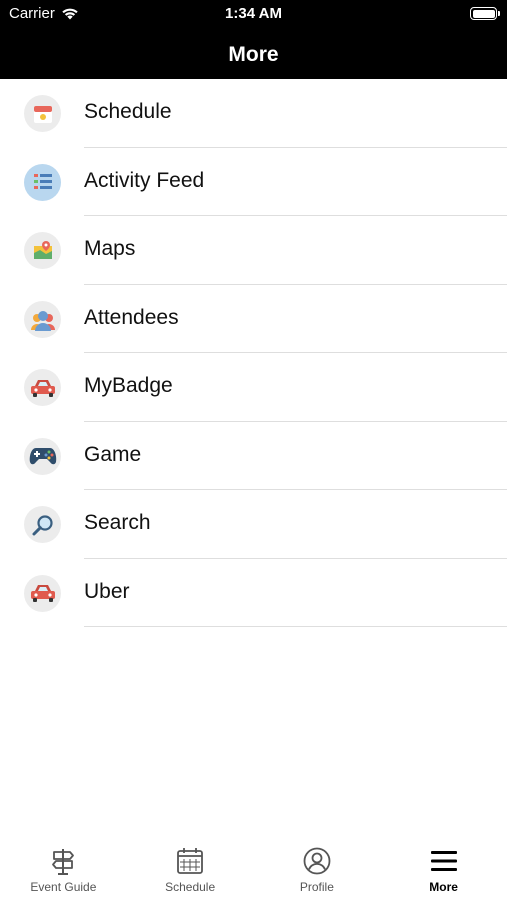 The height and width of the screenshot is (900, 507). I want to click on divider, so click(295, 626).